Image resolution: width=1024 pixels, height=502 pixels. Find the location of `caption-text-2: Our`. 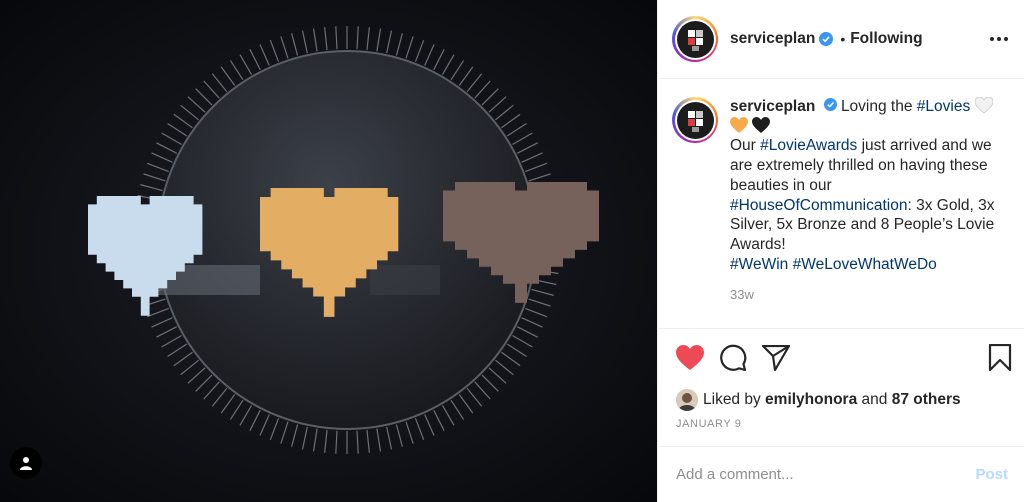

caption-text-2: Our is located at coordinates (743, 146).